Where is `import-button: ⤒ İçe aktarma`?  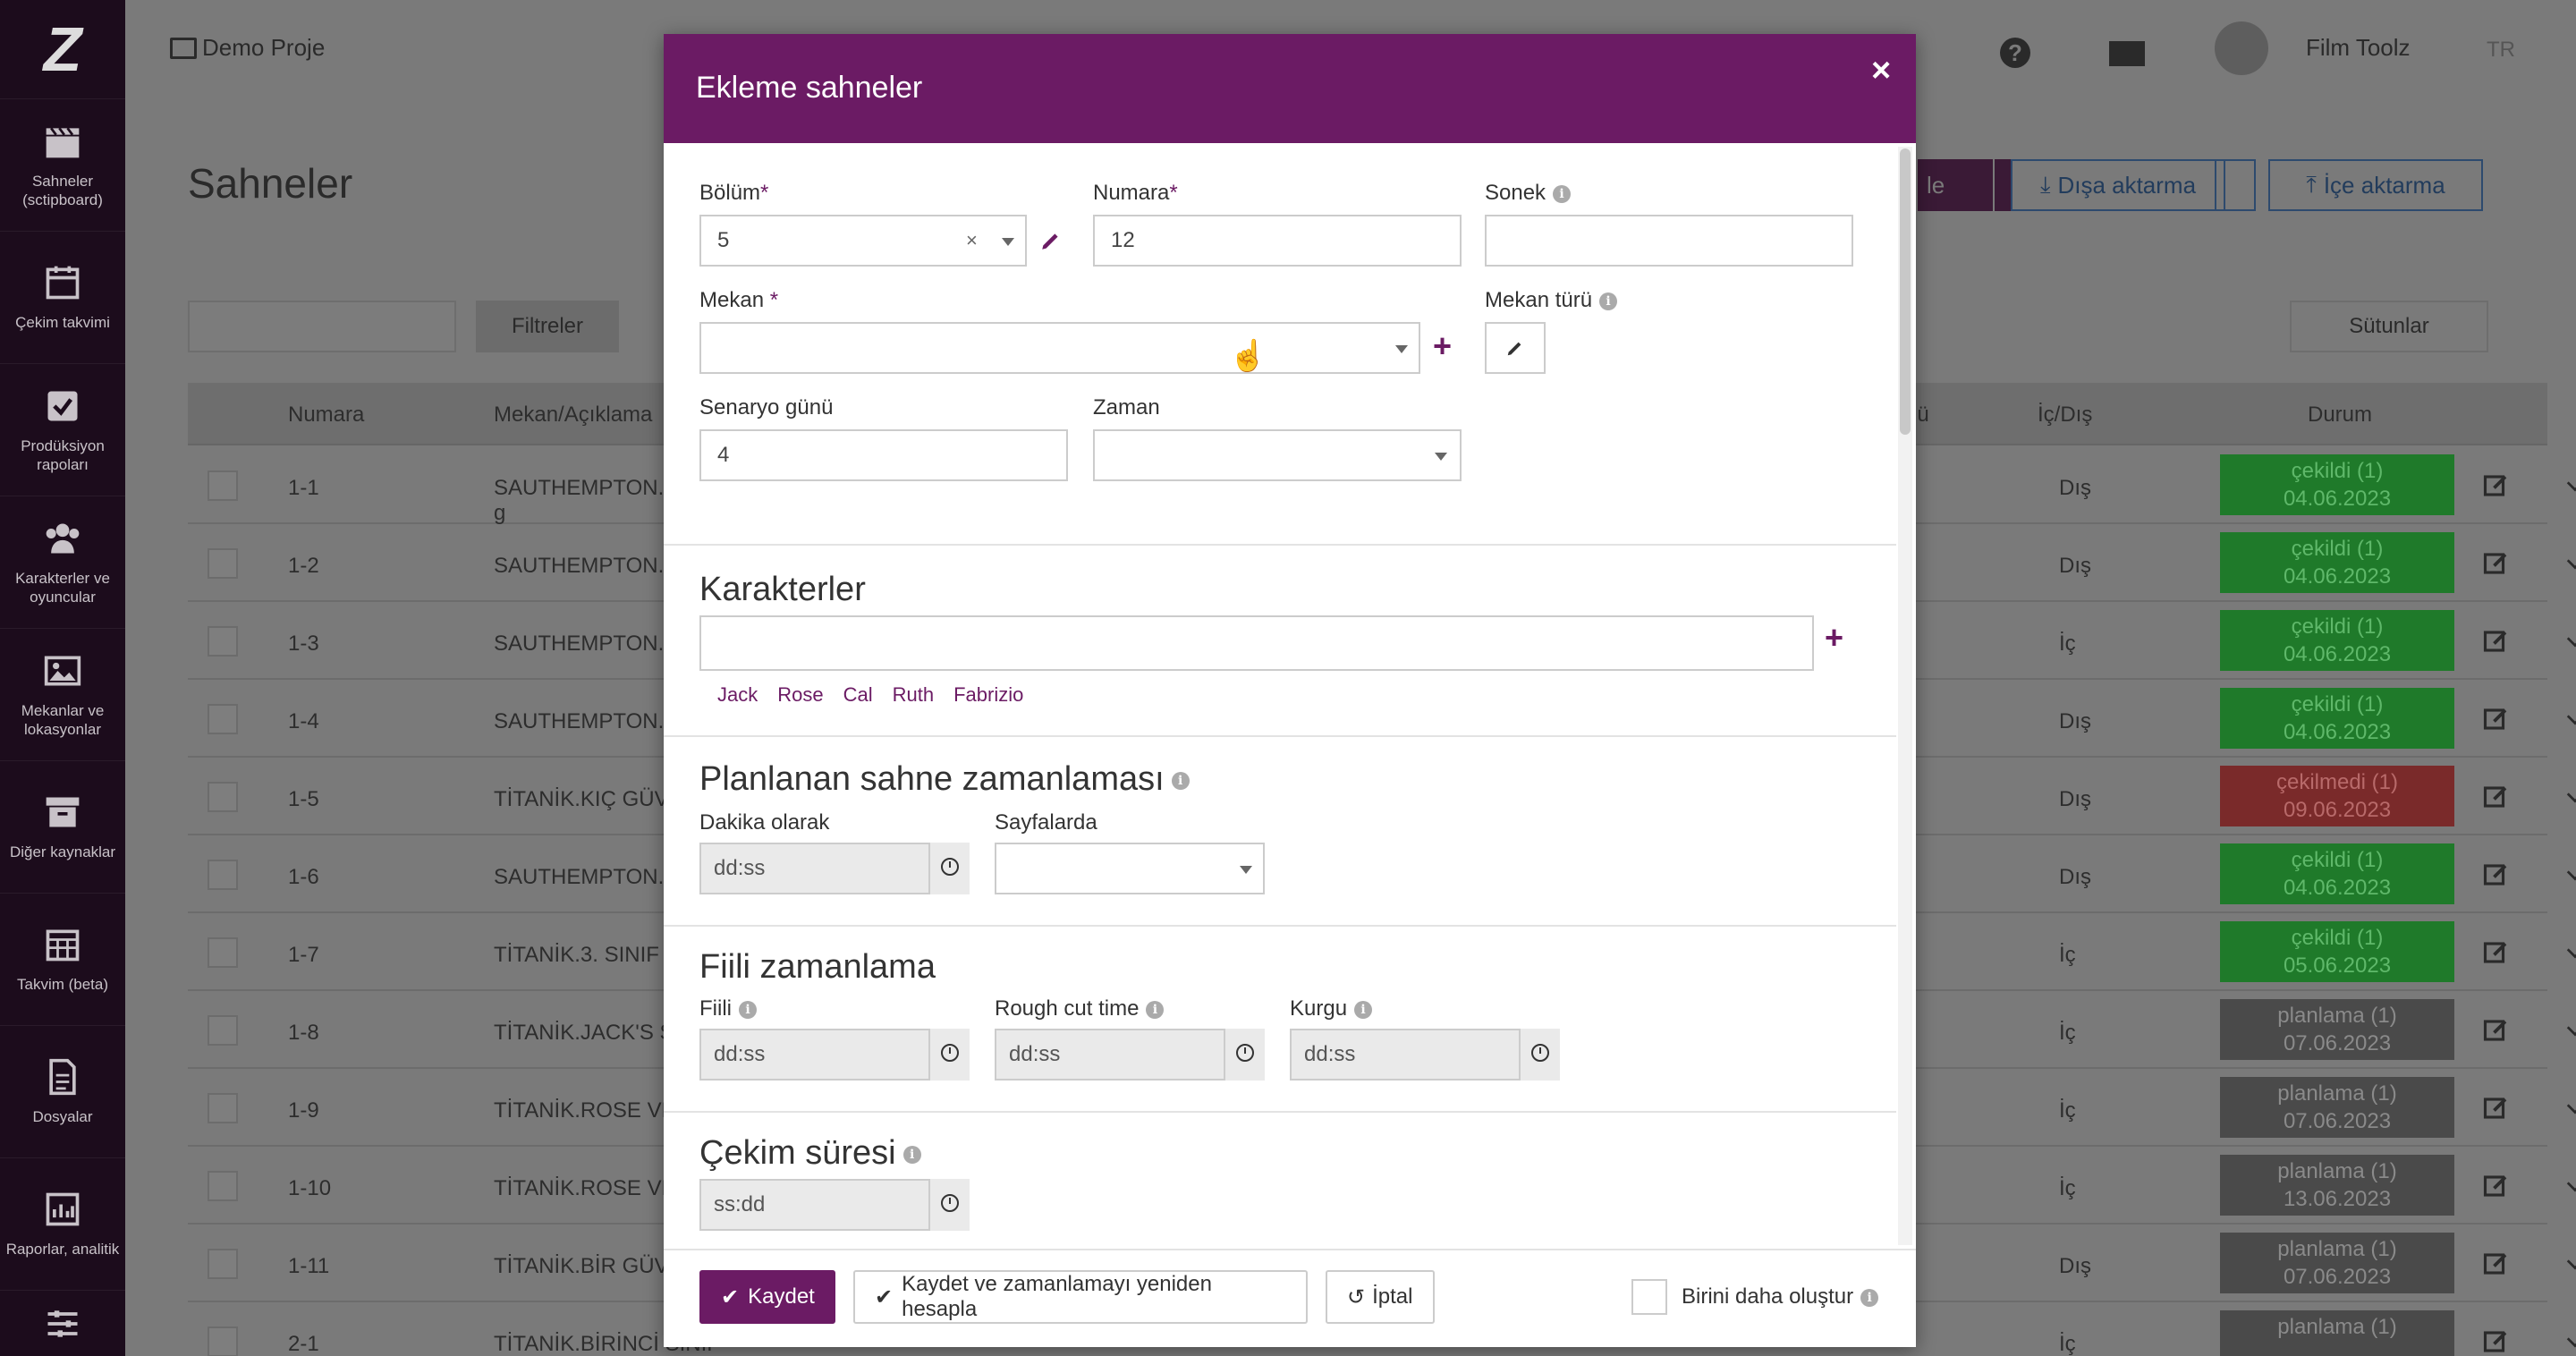
import-button: ⤒ İçe aktarma is located at coordinates (2375, 185).